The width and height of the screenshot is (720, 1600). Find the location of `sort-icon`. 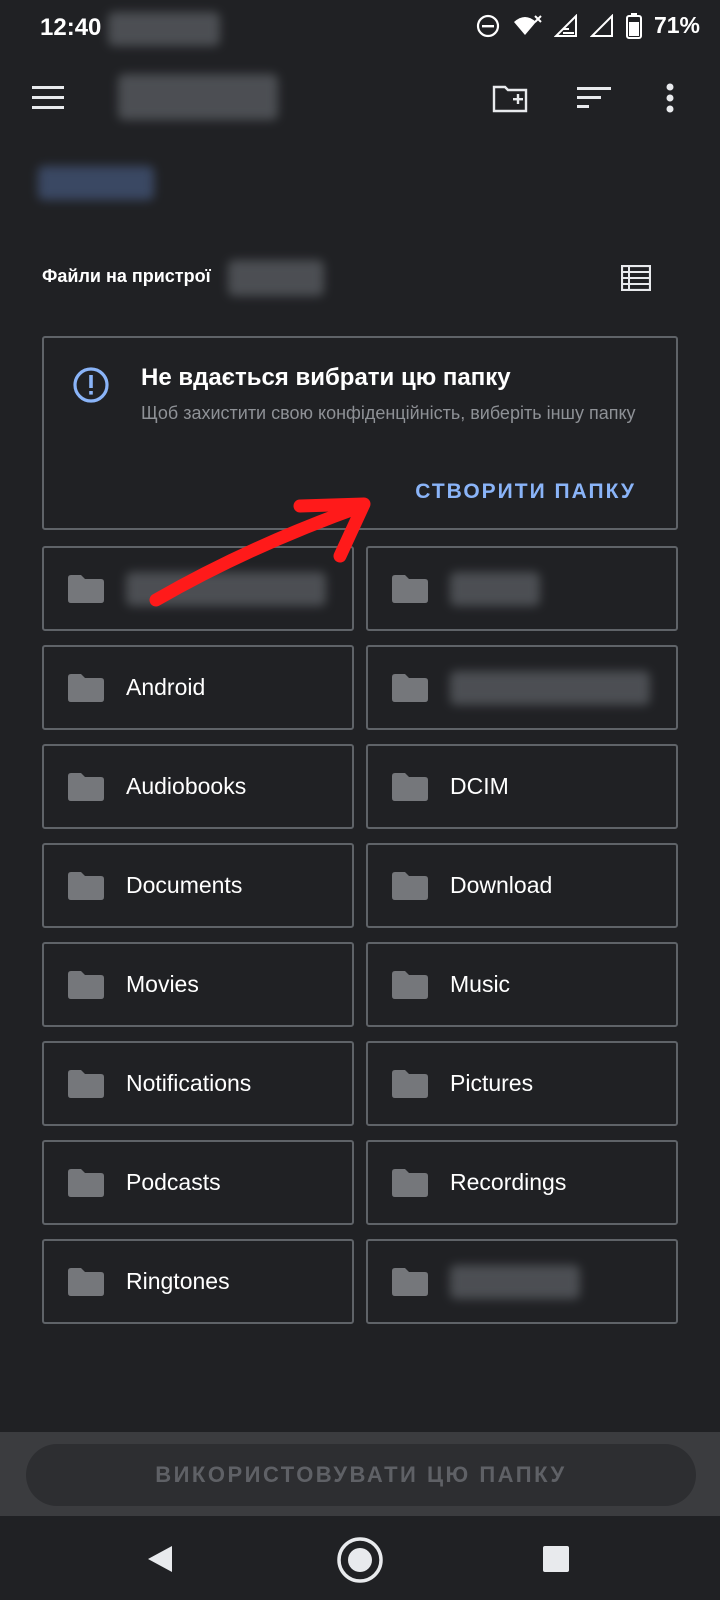

sort-icon is located at coordinates (594, 97).